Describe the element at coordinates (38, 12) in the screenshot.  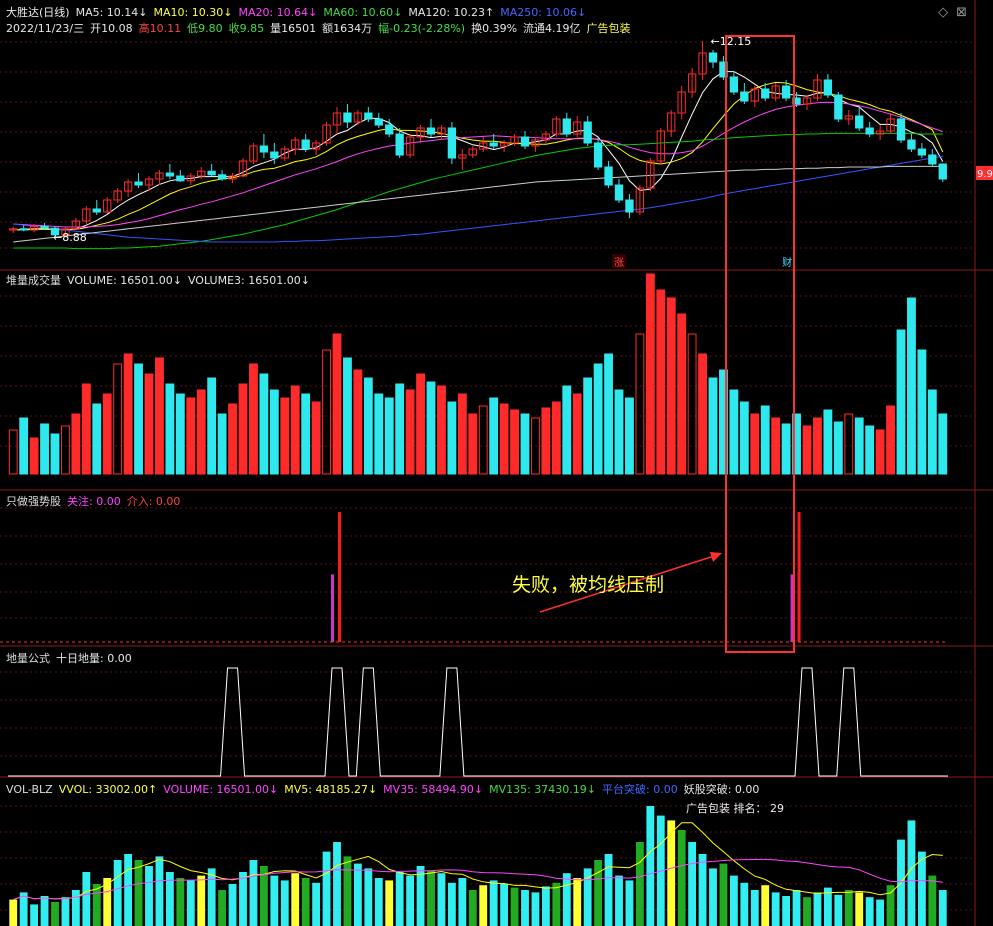
I see `stock-title: 大胜达(日线)` at that location.